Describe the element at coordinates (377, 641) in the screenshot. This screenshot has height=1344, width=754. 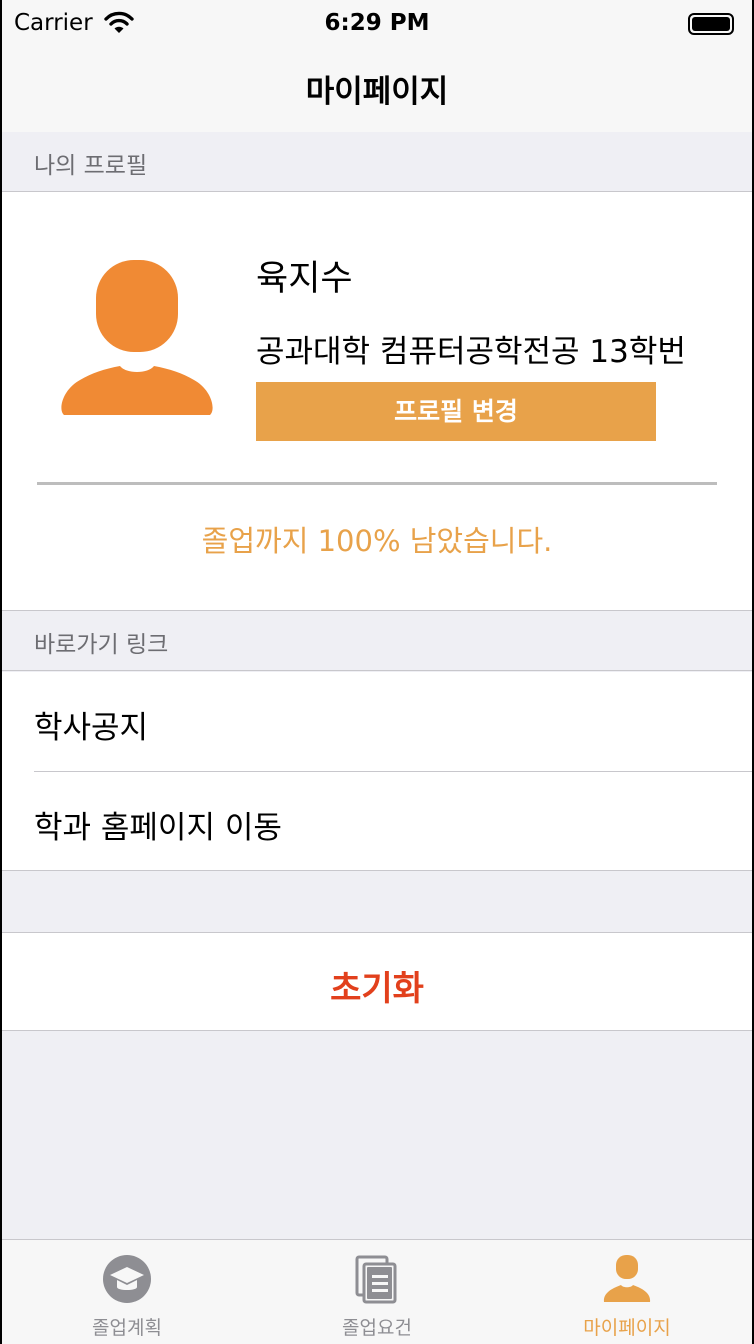
I see `links-section-header: 바로가기 링크` at that location.